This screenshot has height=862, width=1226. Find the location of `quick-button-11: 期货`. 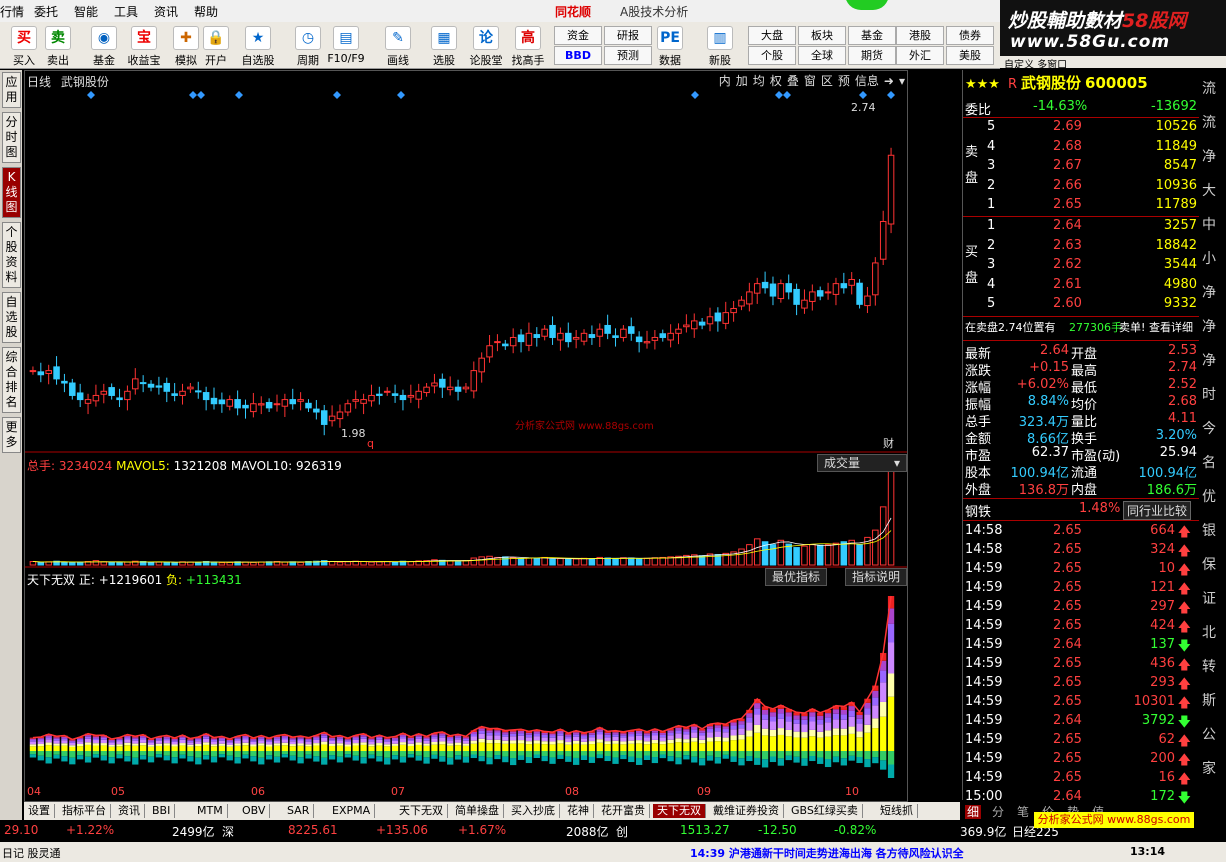

quick-button-11: 期货 is located at coordinates (872, 55).